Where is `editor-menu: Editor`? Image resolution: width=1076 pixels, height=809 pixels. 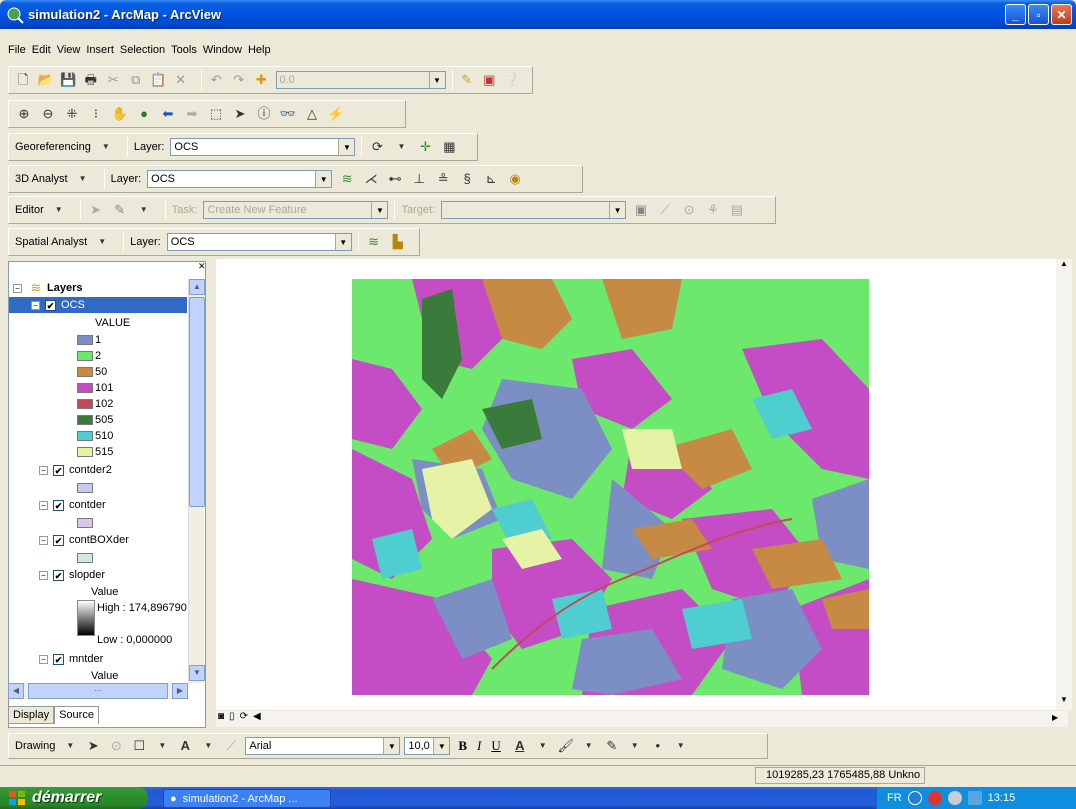
editor-menu: Editor is located at coordinates (29, 210).